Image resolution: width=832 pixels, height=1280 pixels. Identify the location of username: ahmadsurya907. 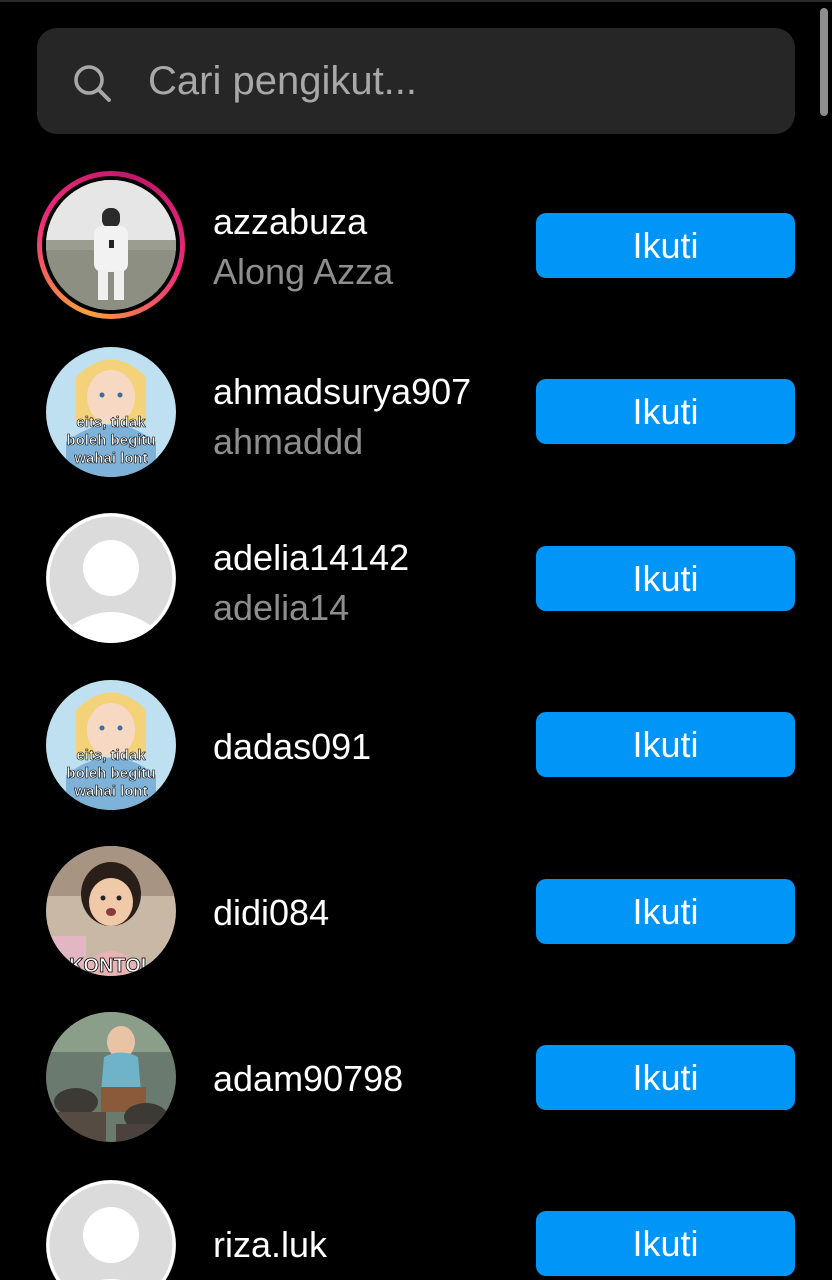
(342, 392).